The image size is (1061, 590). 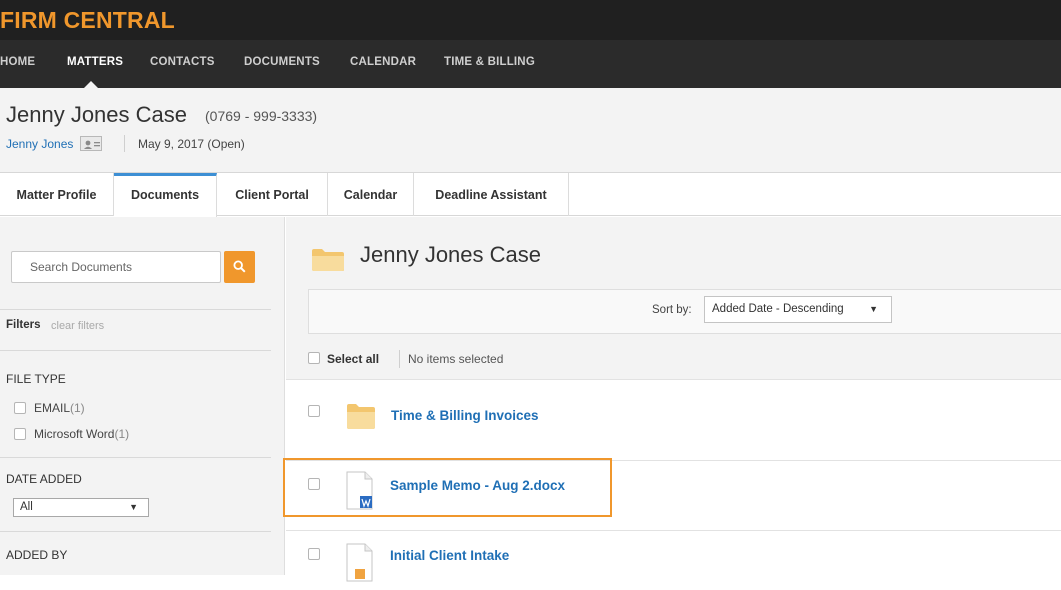 I want to click on header-separator, so click(x=124, y=143).